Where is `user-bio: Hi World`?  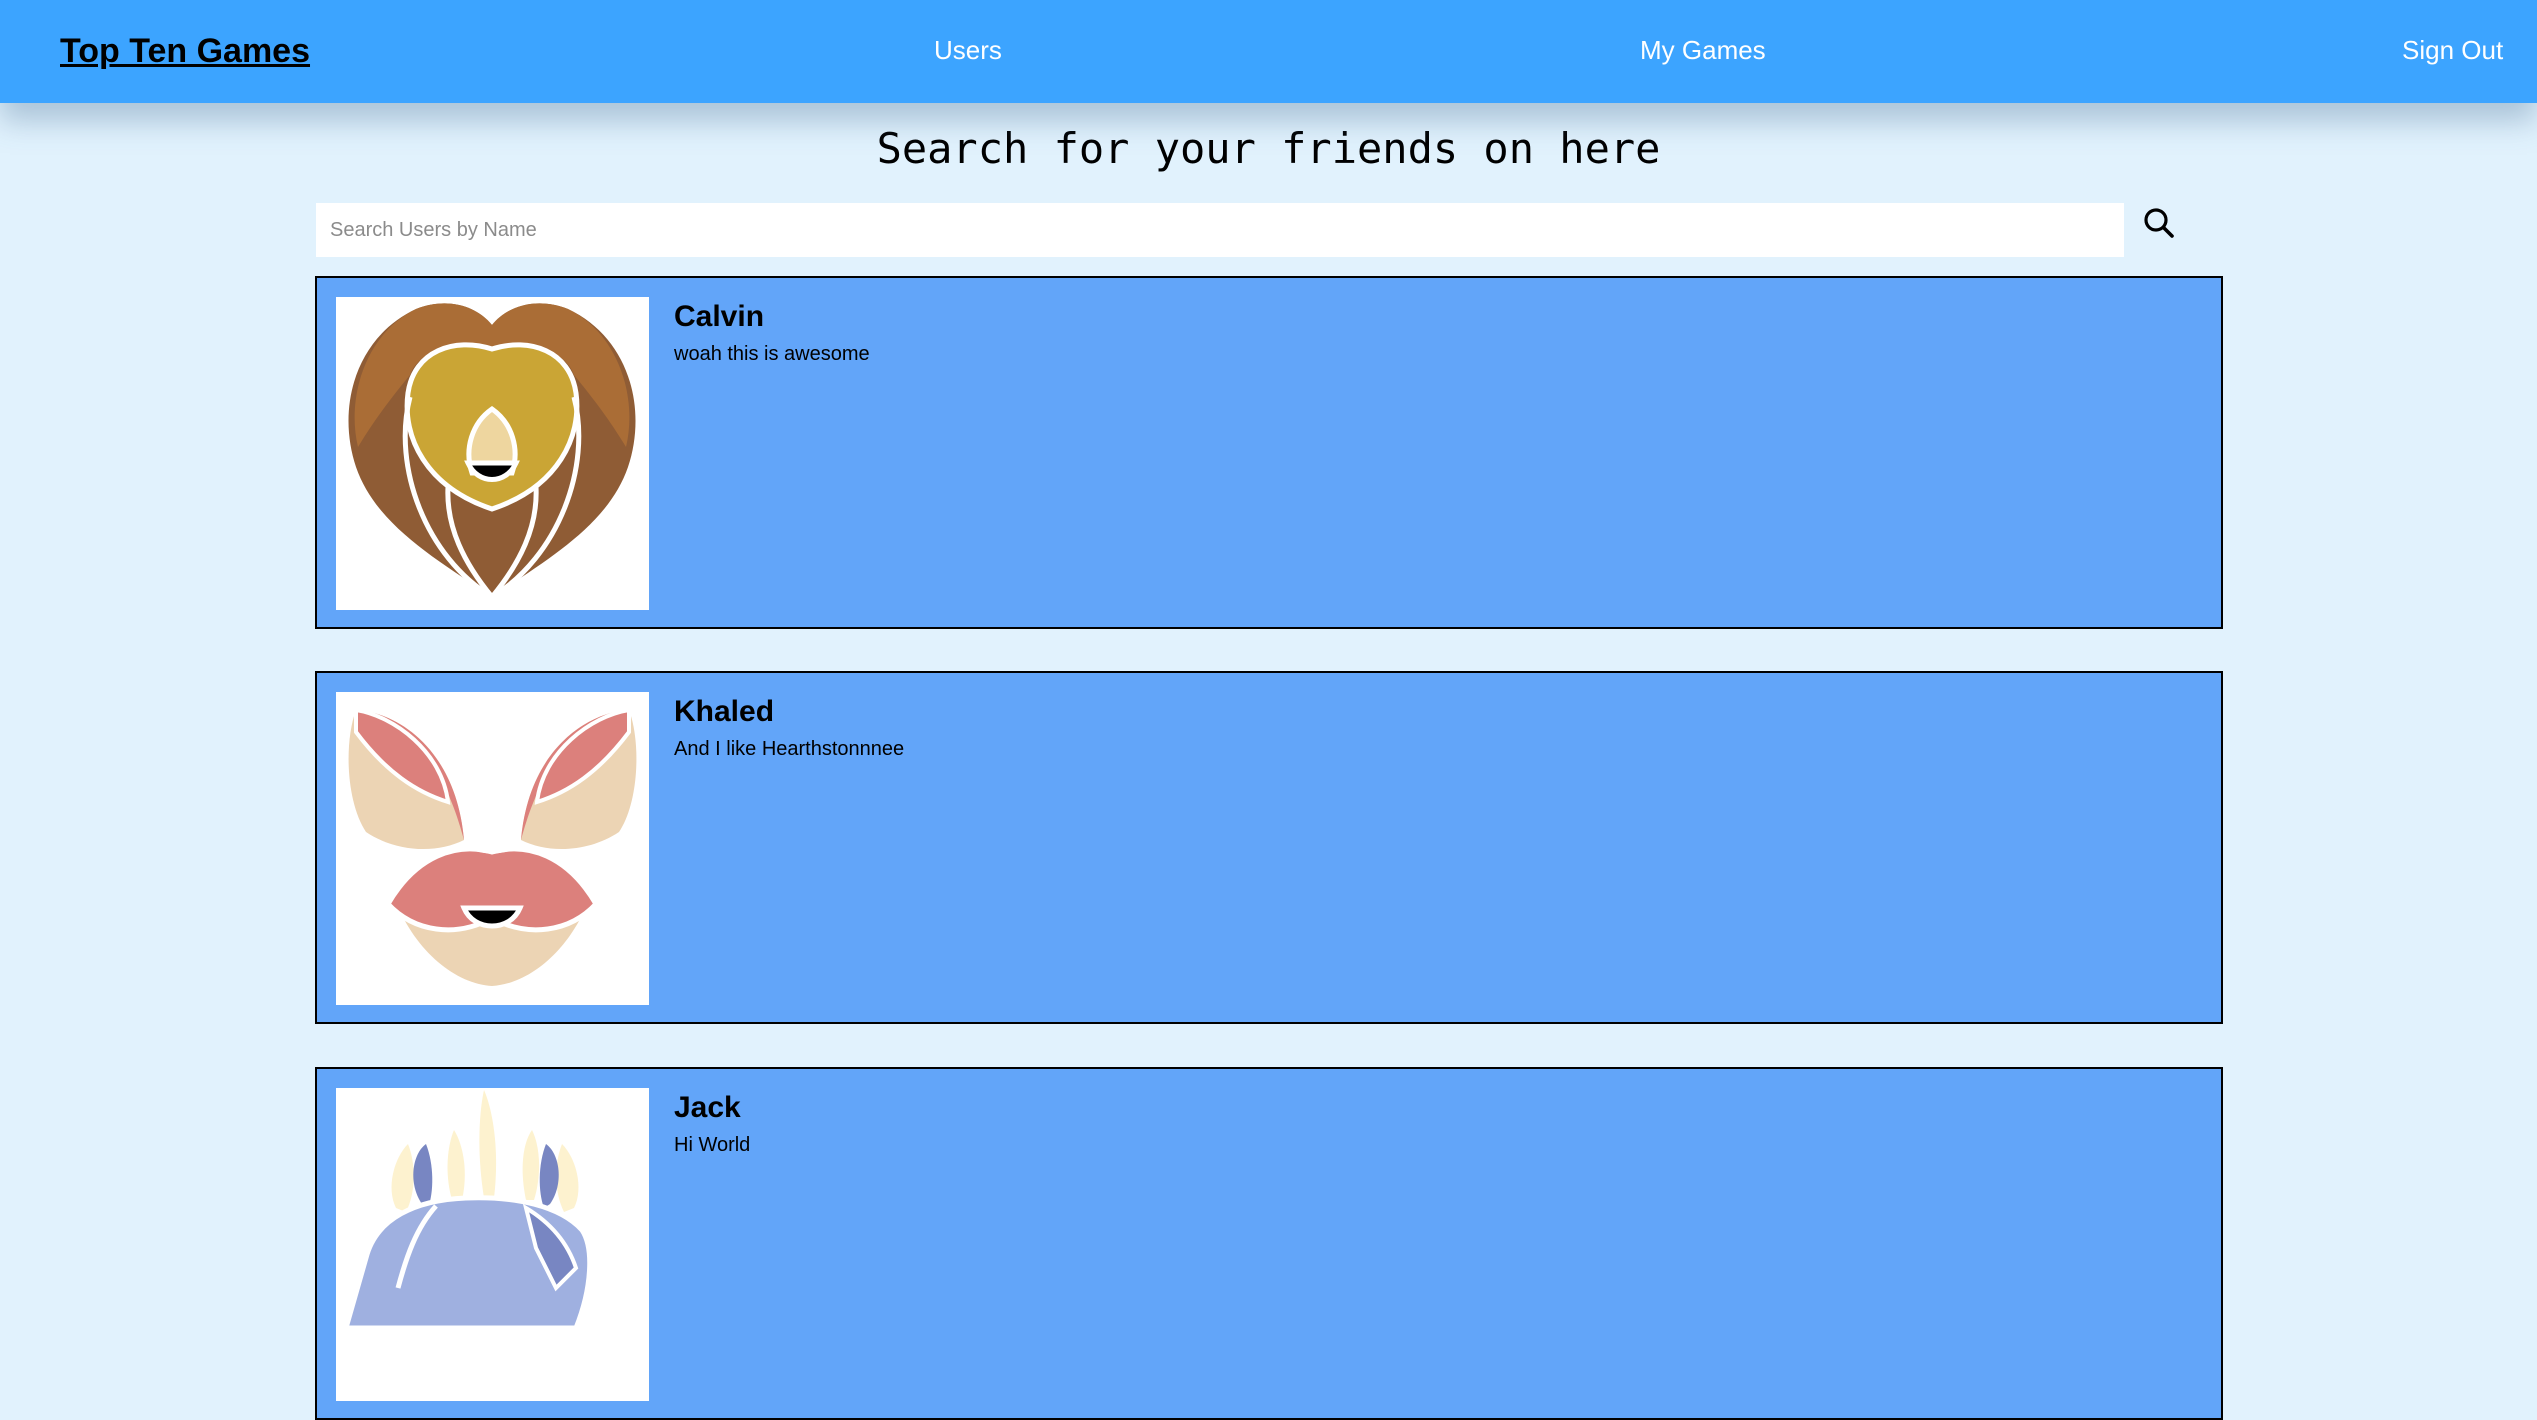 user-bio: Hi World is located at coordinates (712, 1145).